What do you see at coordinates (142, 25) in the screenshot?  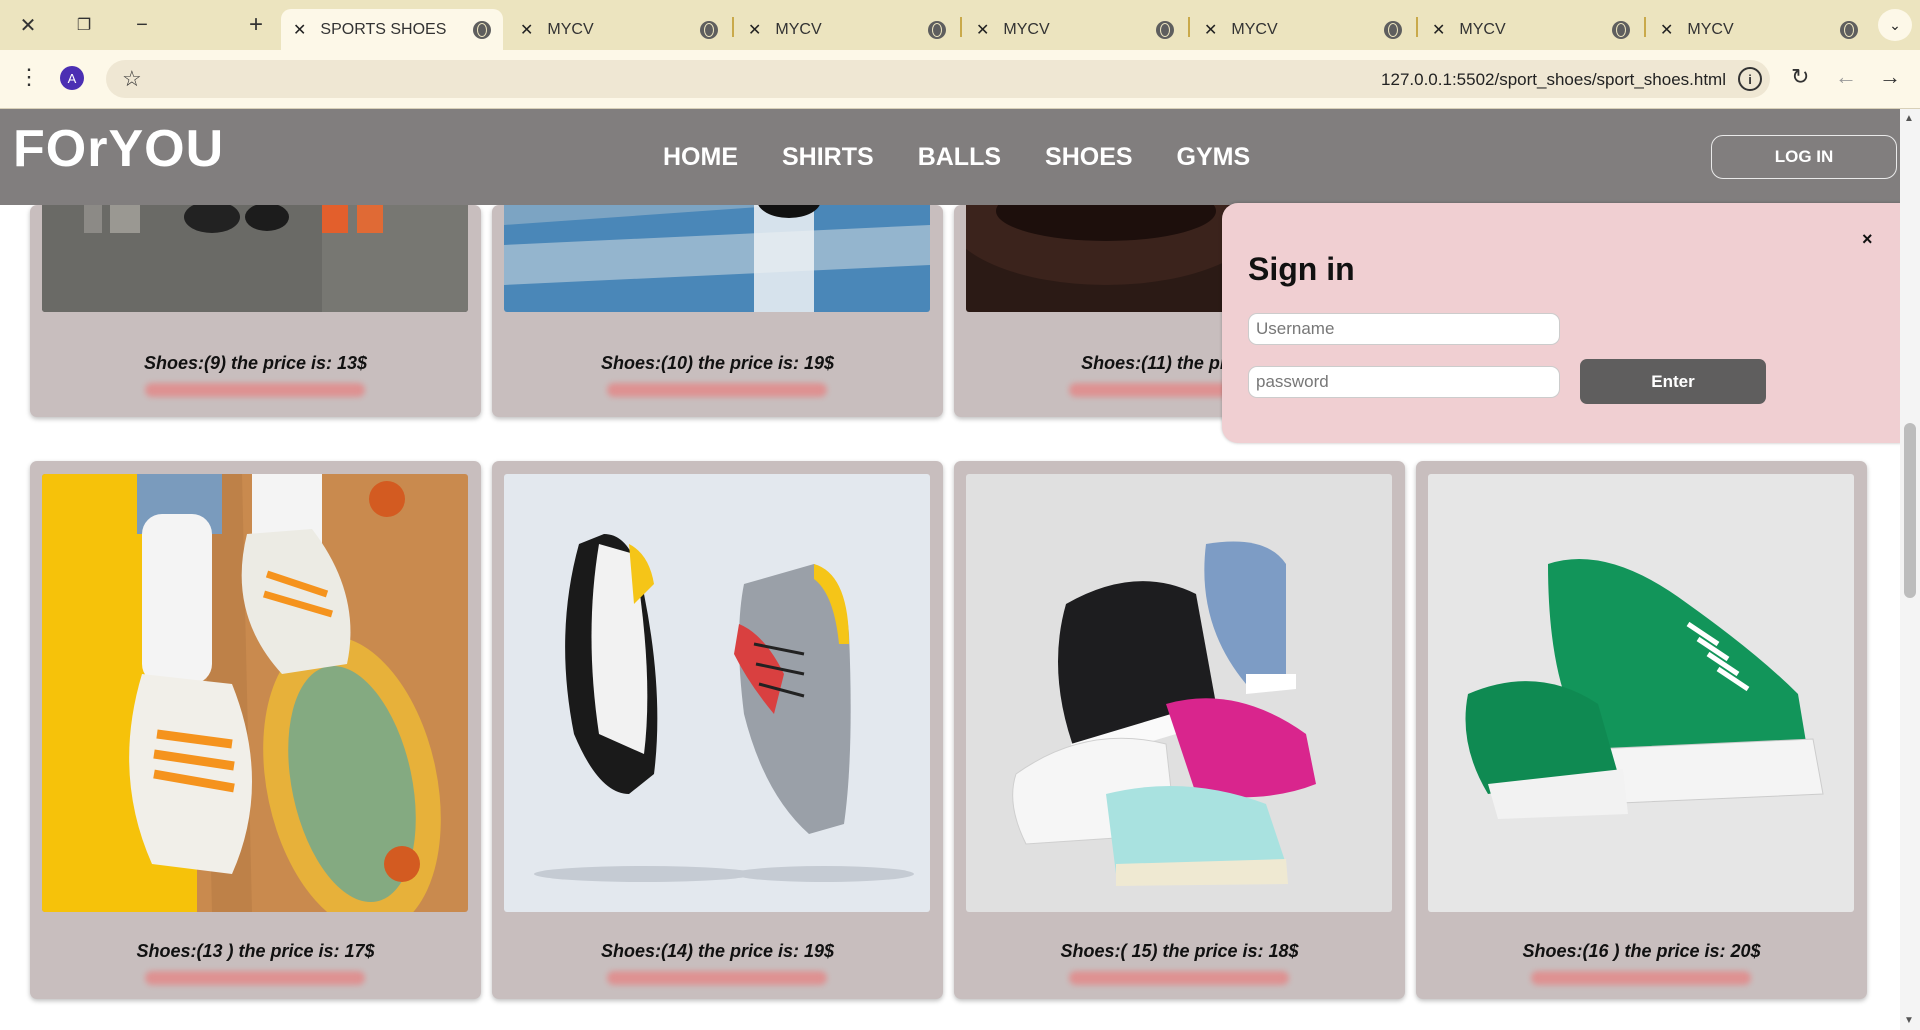 I see `minimize-window-icon: −` at bounding box center [142, 25].